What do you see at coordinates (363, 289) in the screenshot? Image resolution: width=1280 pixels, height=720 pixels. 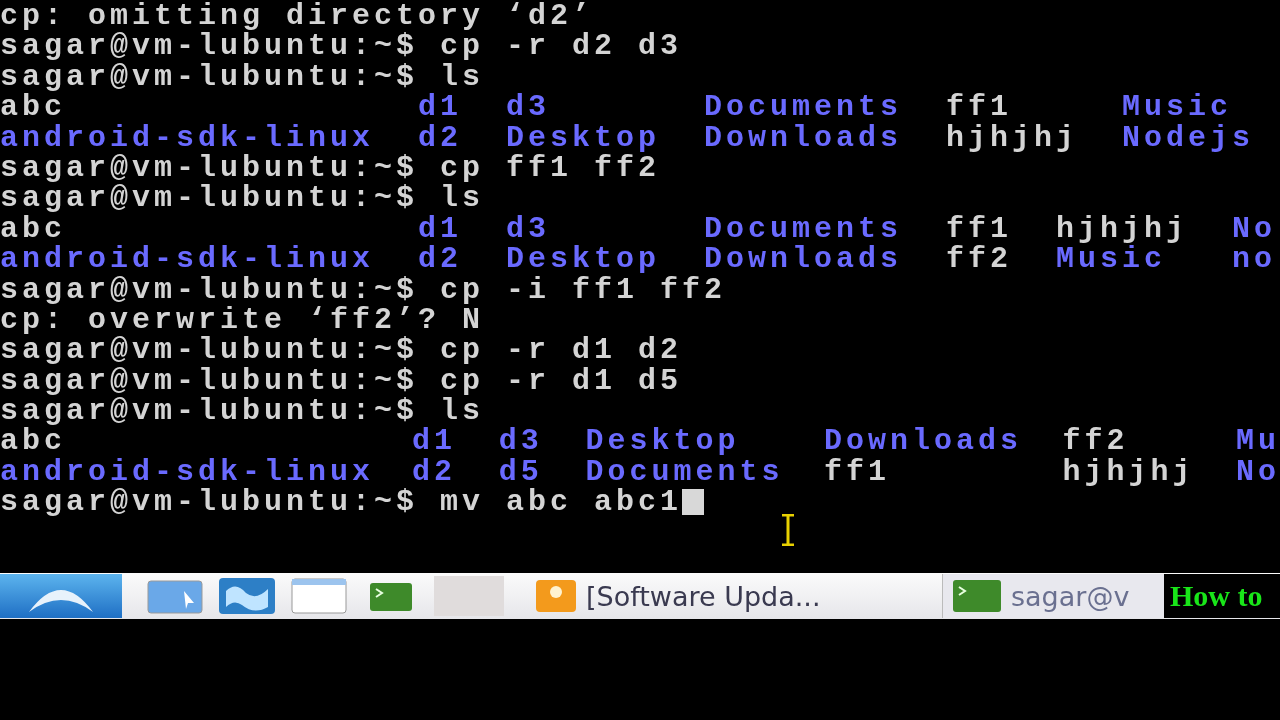 I see `command-line: sagar@vm-lubuntu:~$ cp -i ff1 ff2` at bounding box center [363, 289].